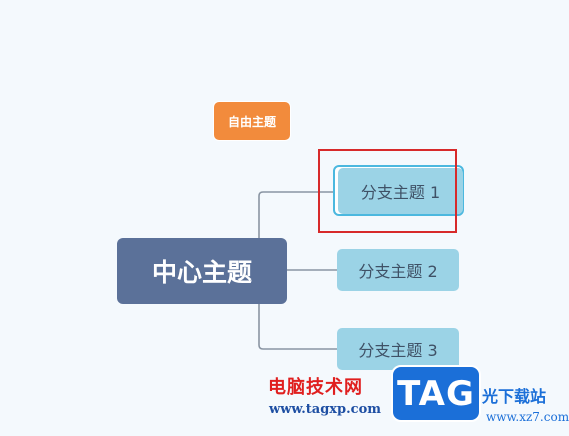 This screenshot has height=436, width=569. I want to click on tag-logo-text: TAG, so click(436, 393).